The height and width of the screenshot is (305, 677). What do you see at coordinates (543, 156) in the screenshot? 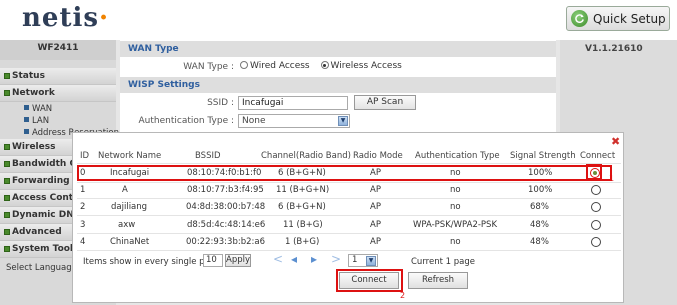
I see `column-header-signal-strength: Signal Strength` at bounding box center [543, 156].